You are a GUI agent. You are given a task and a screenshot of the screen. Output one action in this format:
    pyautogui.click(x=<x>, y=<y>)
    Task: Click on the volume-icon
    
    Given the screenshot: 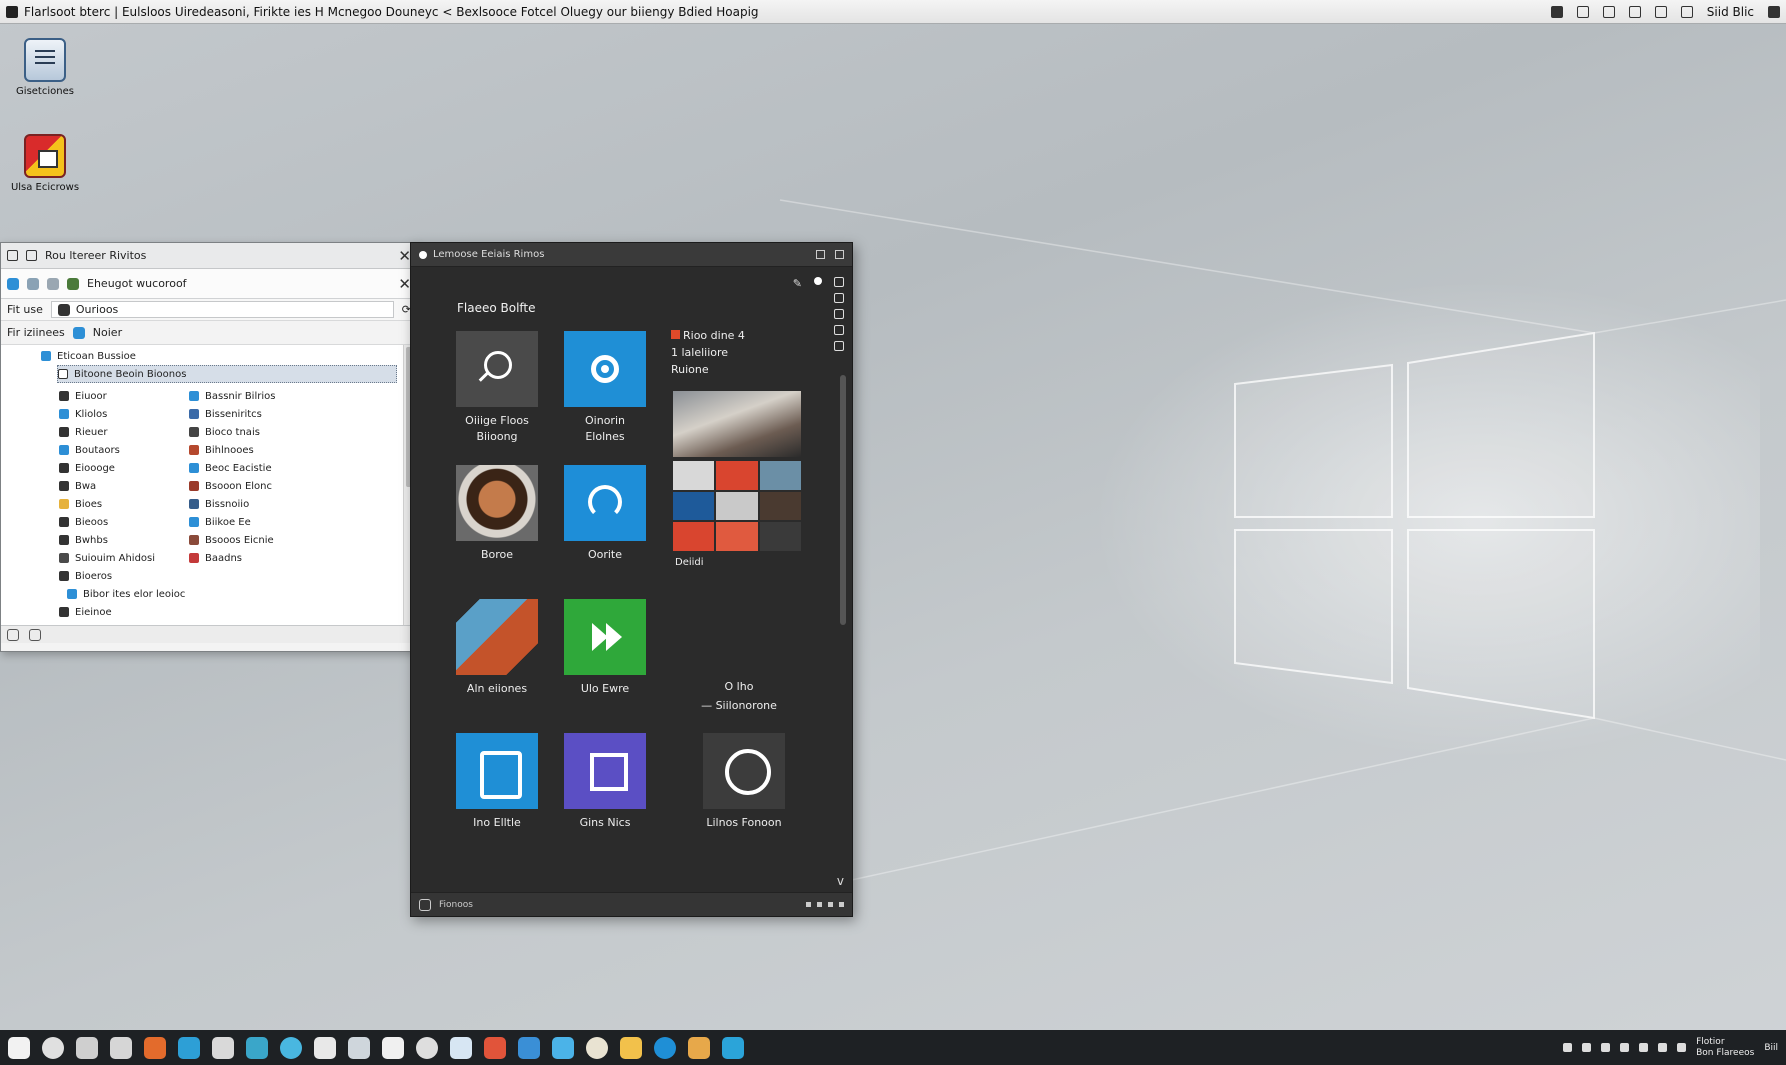 What is the action you would take?
    pyautogui.click(x=1663, y=1047)
    